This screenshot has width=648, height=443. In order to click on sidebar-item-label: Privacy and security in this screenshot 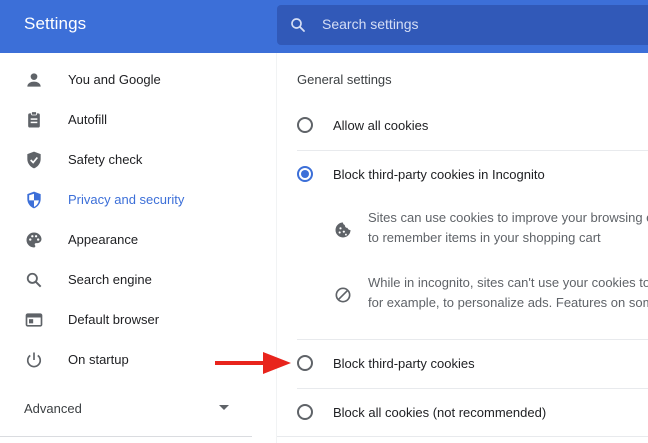, I will do `click(126, 199)`.